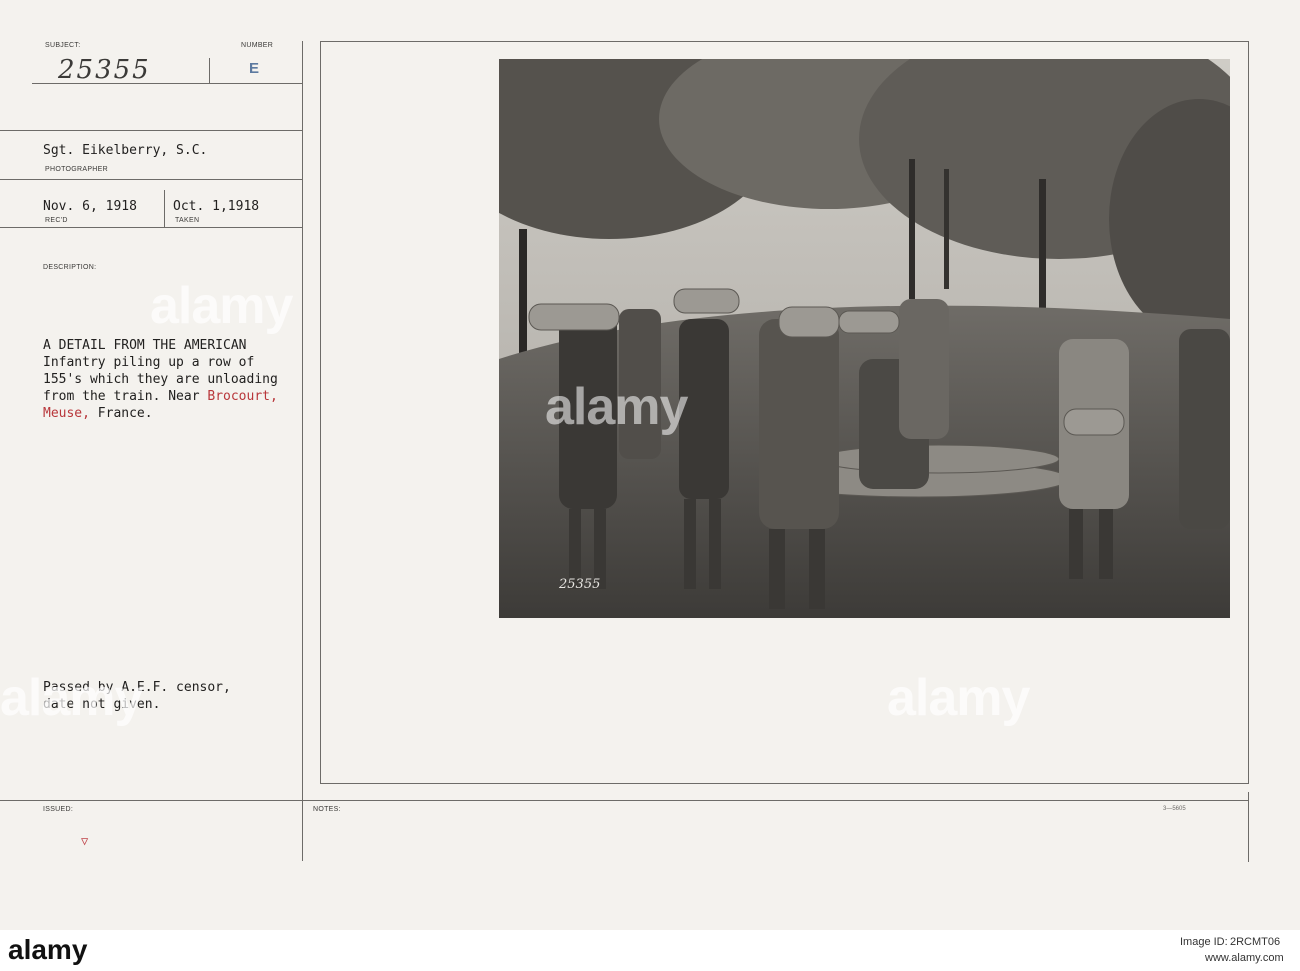 This screenshot has height=971, width=1300. What do you see at coordinates (125, 396) in the screenshot?
I see `description-line-4: from the train. Near` at bounding box center [125, 396].